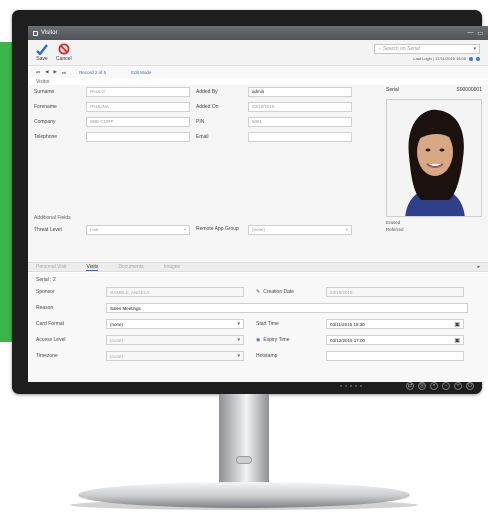 Image resolution: width=488 pixels, height=516 pixels. What do you see at coordinates (393, 222) in the screenshot?
I see `photo-status: Erased` at bounding box center [393, 222].